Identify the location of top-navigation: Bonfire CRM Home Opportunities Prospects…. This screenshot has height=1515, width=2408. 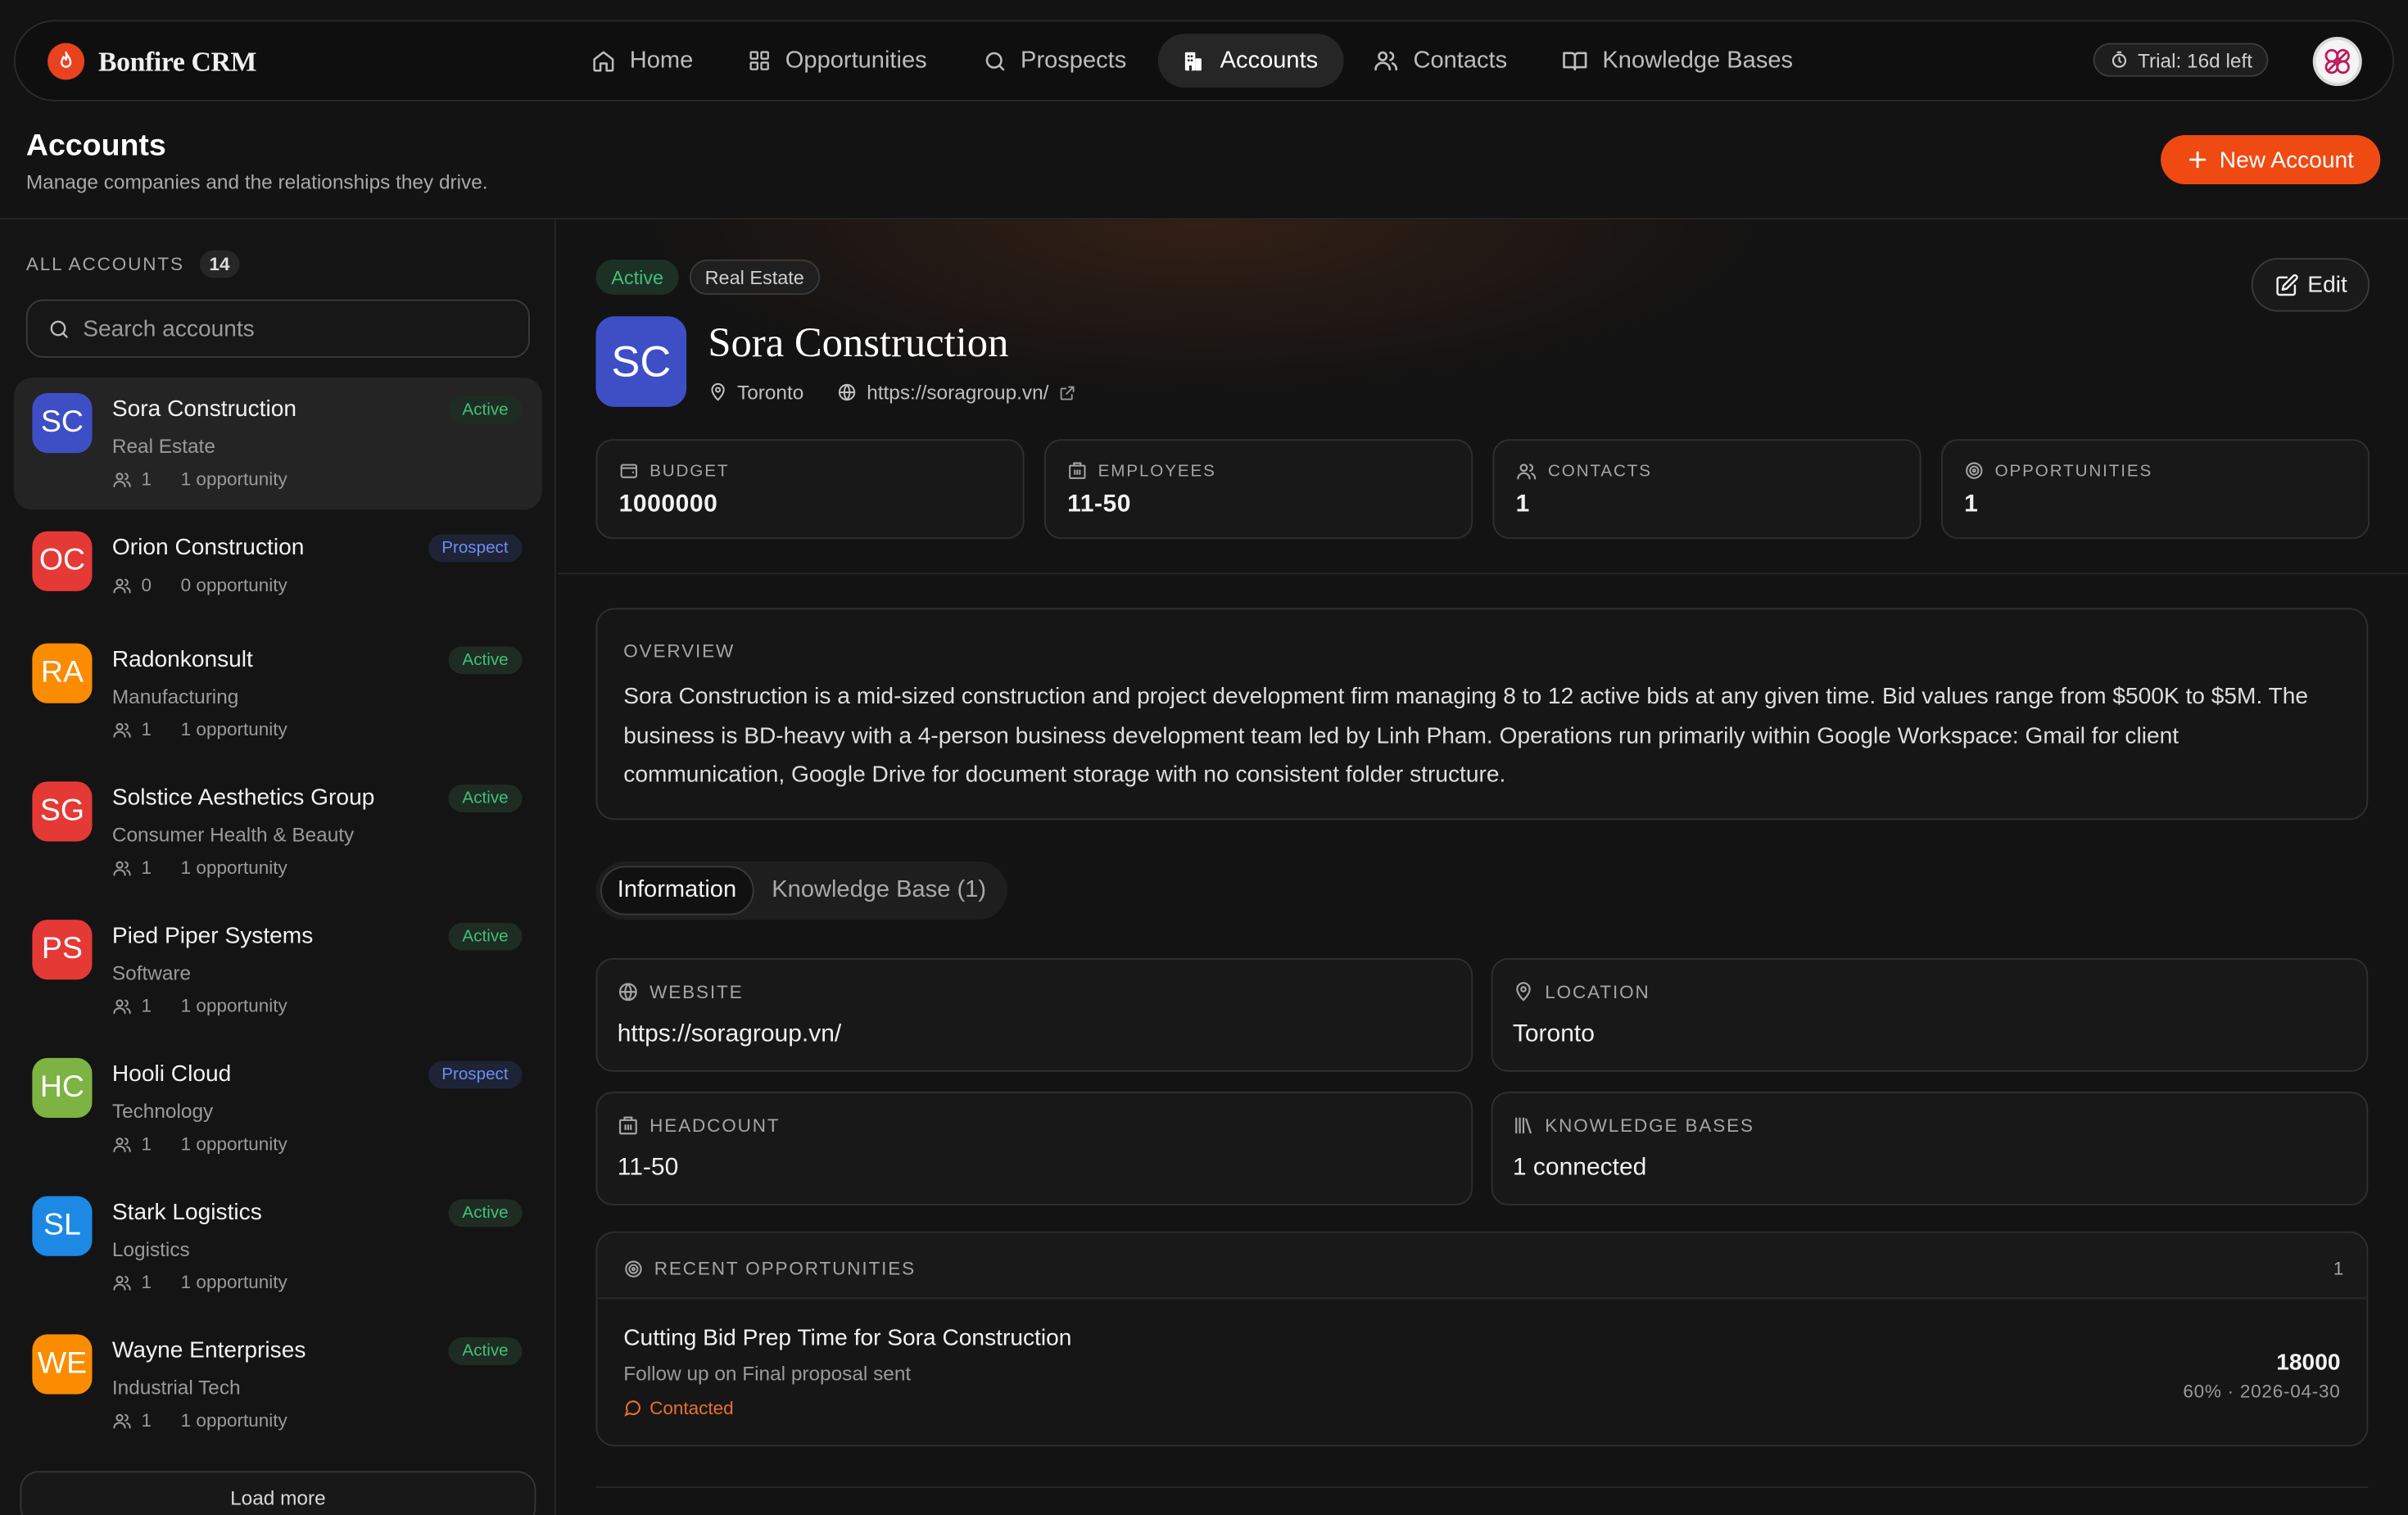
(1204, 61).